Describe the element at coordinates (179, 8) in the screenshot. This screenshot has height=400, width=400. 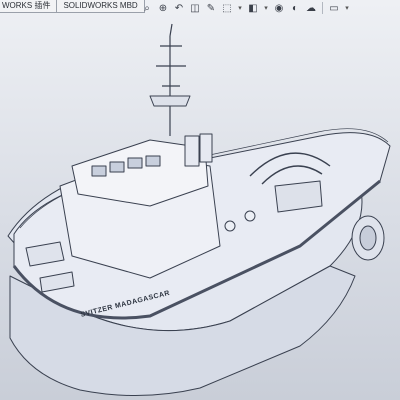
I see `previous-view-icon: ↶` at that location.